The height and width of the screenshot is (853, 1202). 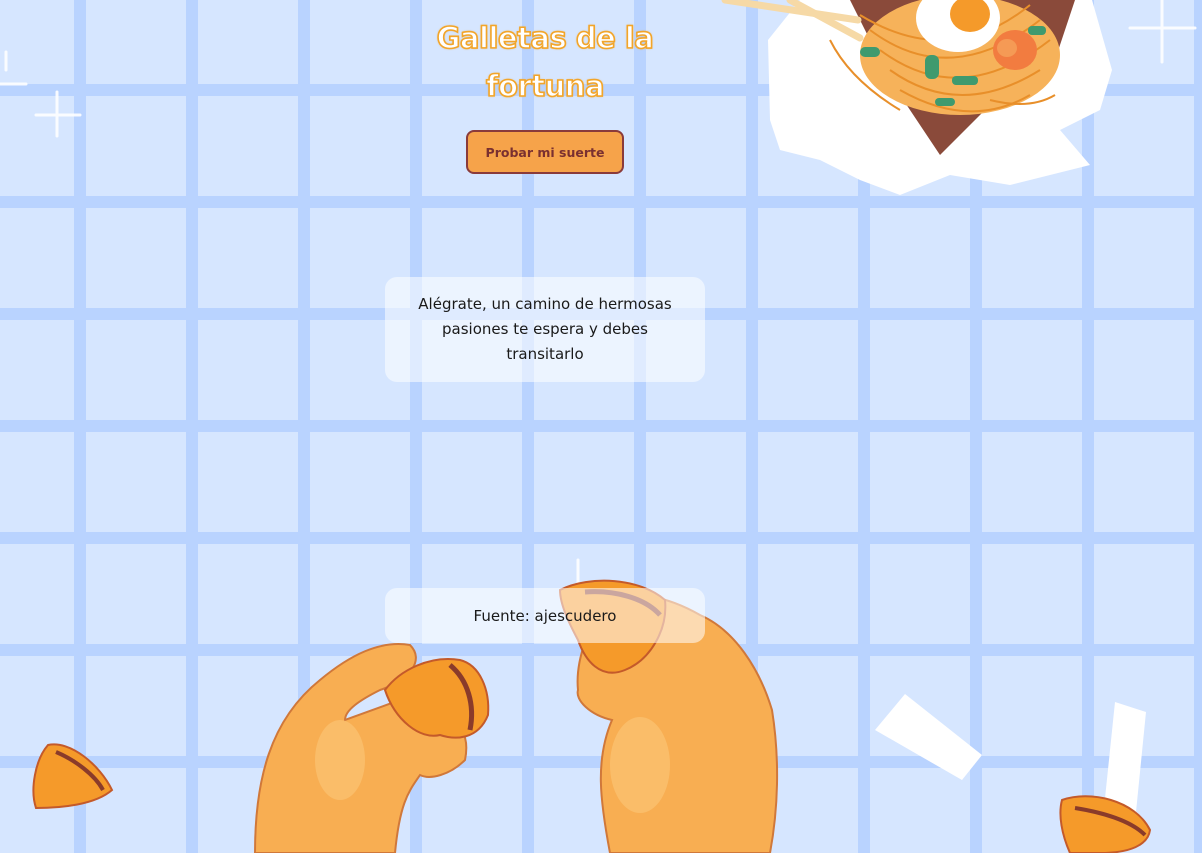 I want to click on try-luck-button: Probar mi suerte, so click(x=545, y=152).